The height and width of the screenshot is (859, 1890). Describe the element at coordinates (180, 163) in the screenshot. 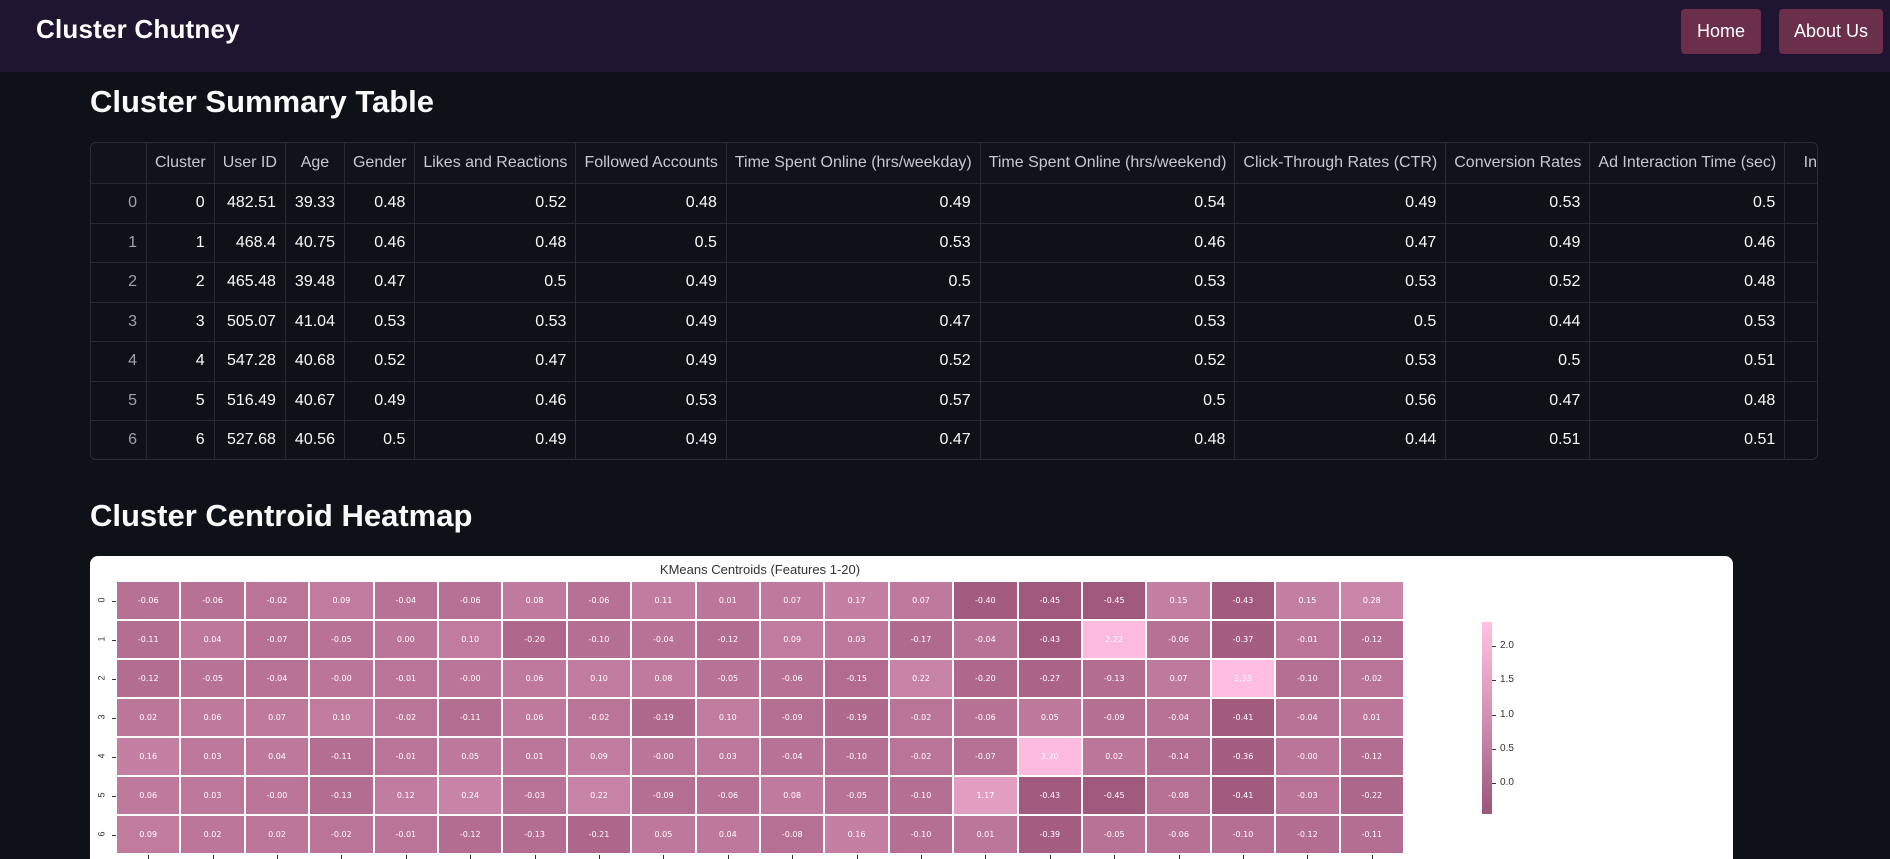

I see `column-header: Cluster` at that location.